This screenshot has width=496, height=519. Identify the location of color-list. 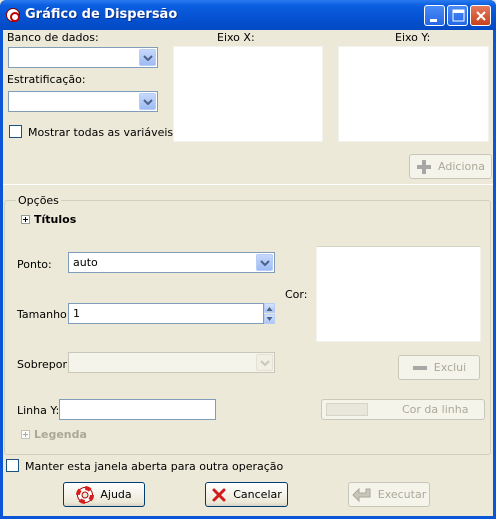
(398, 294).